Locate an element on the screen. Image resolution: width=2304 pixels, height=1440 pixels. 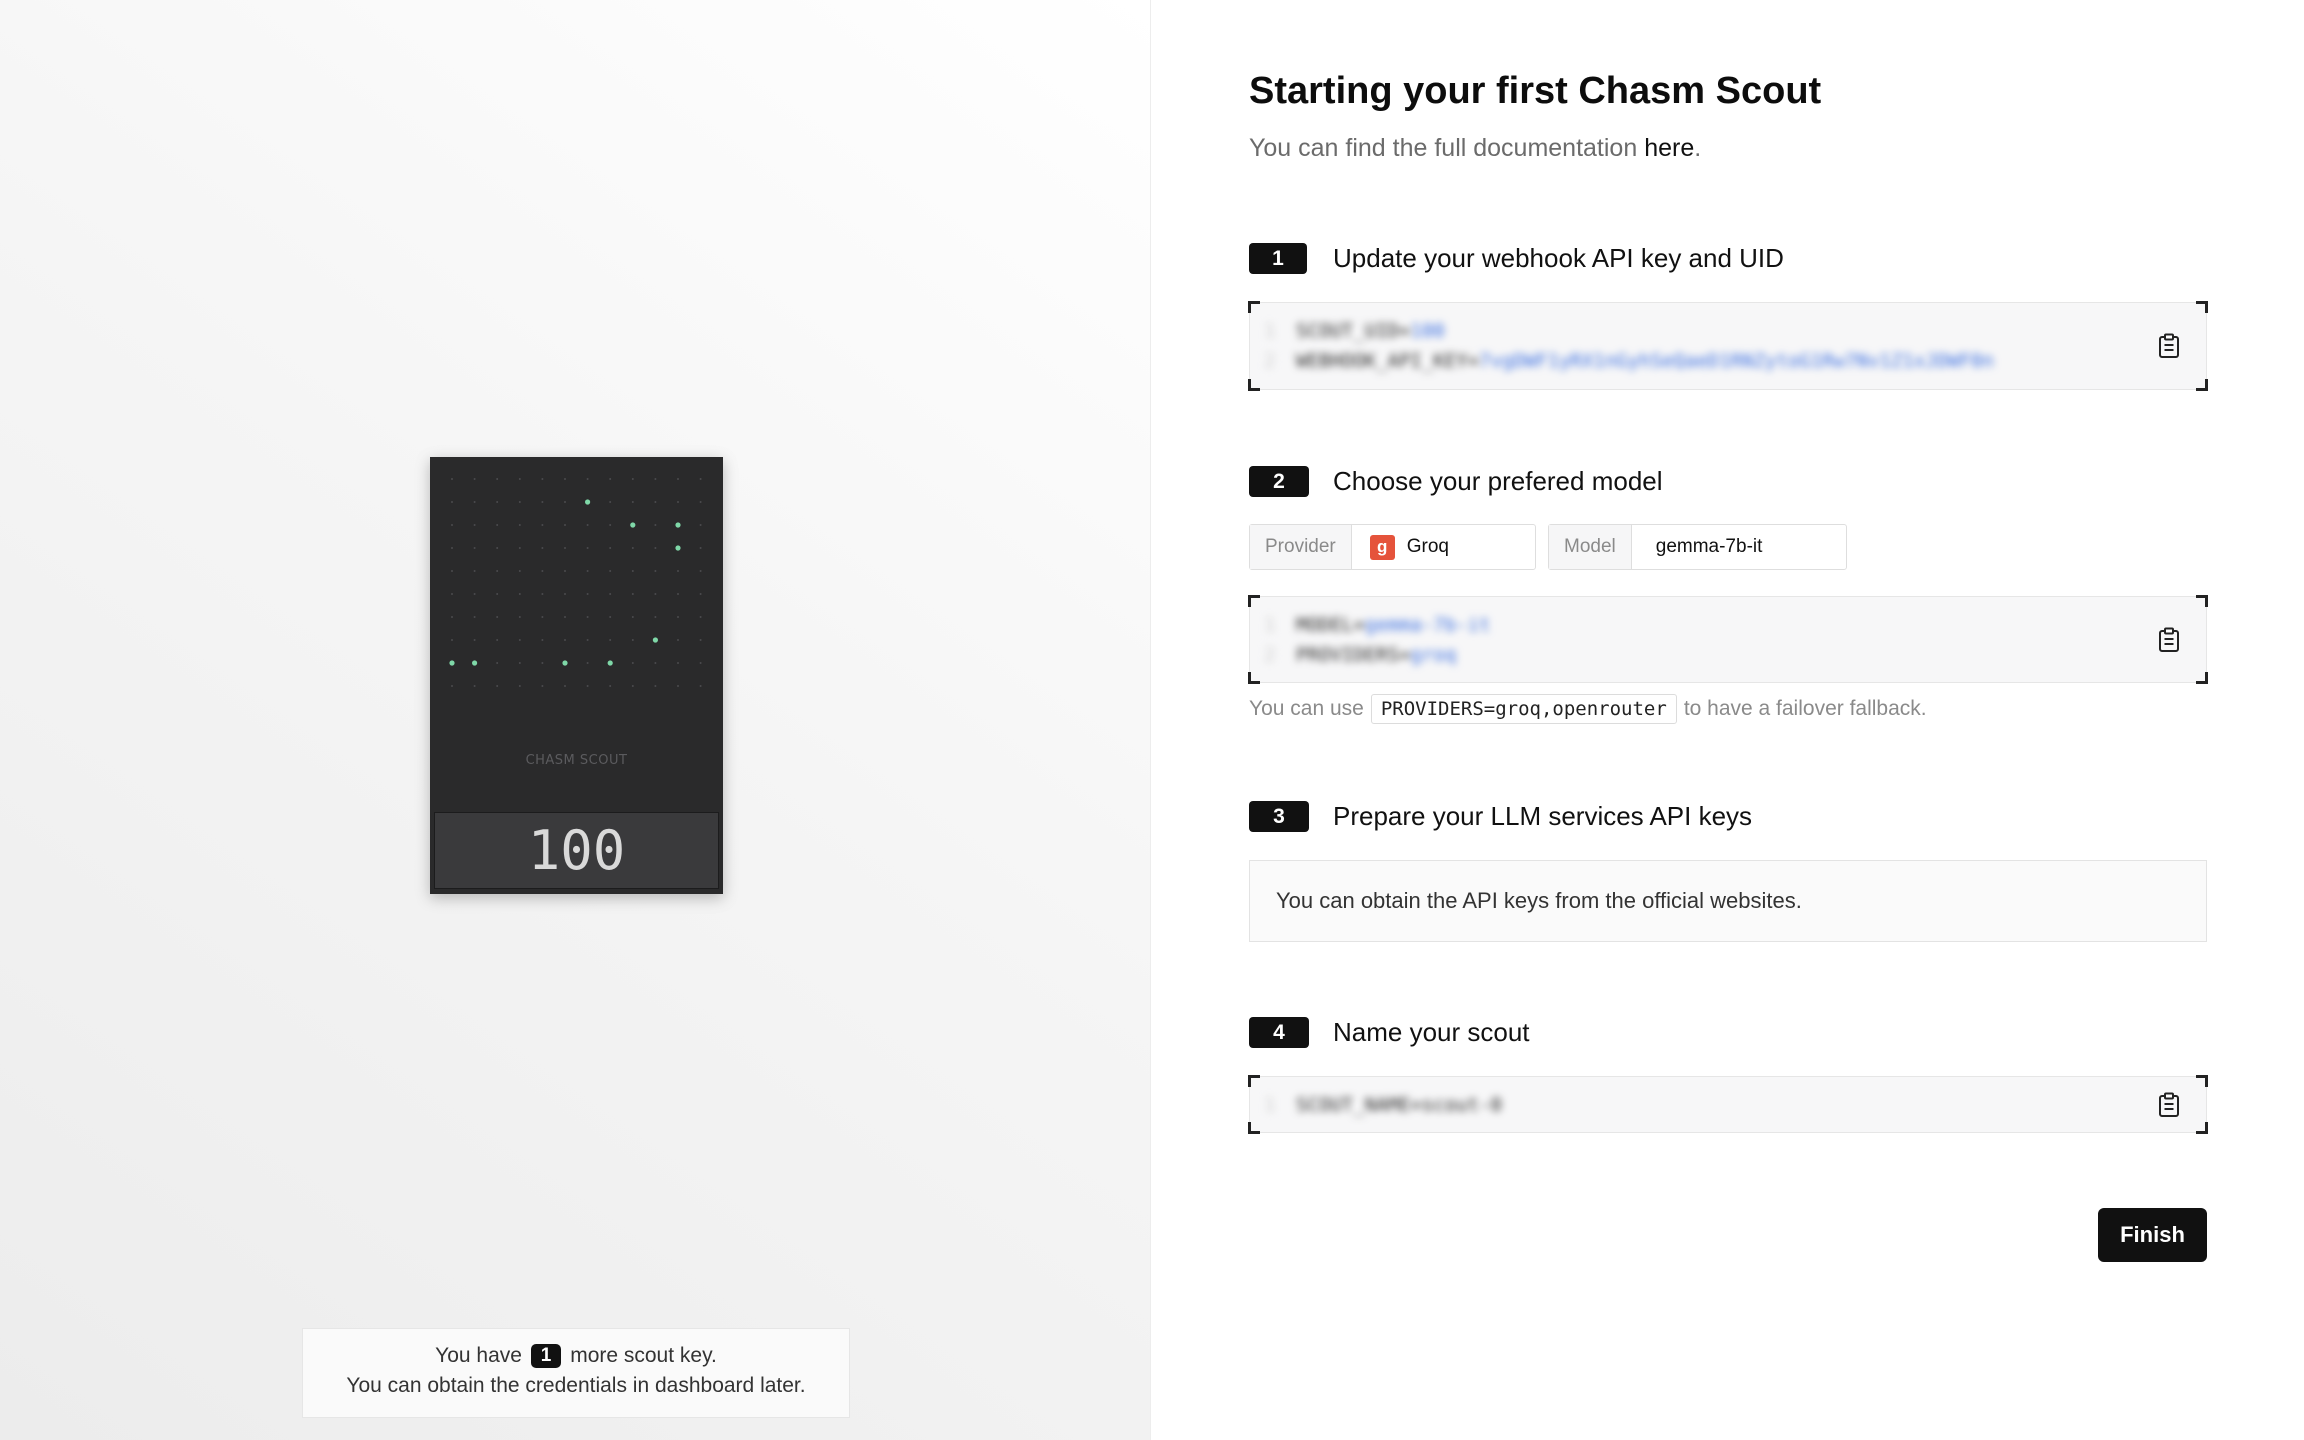
step-number-badge: 2 is located at coordinates (1279, 481).